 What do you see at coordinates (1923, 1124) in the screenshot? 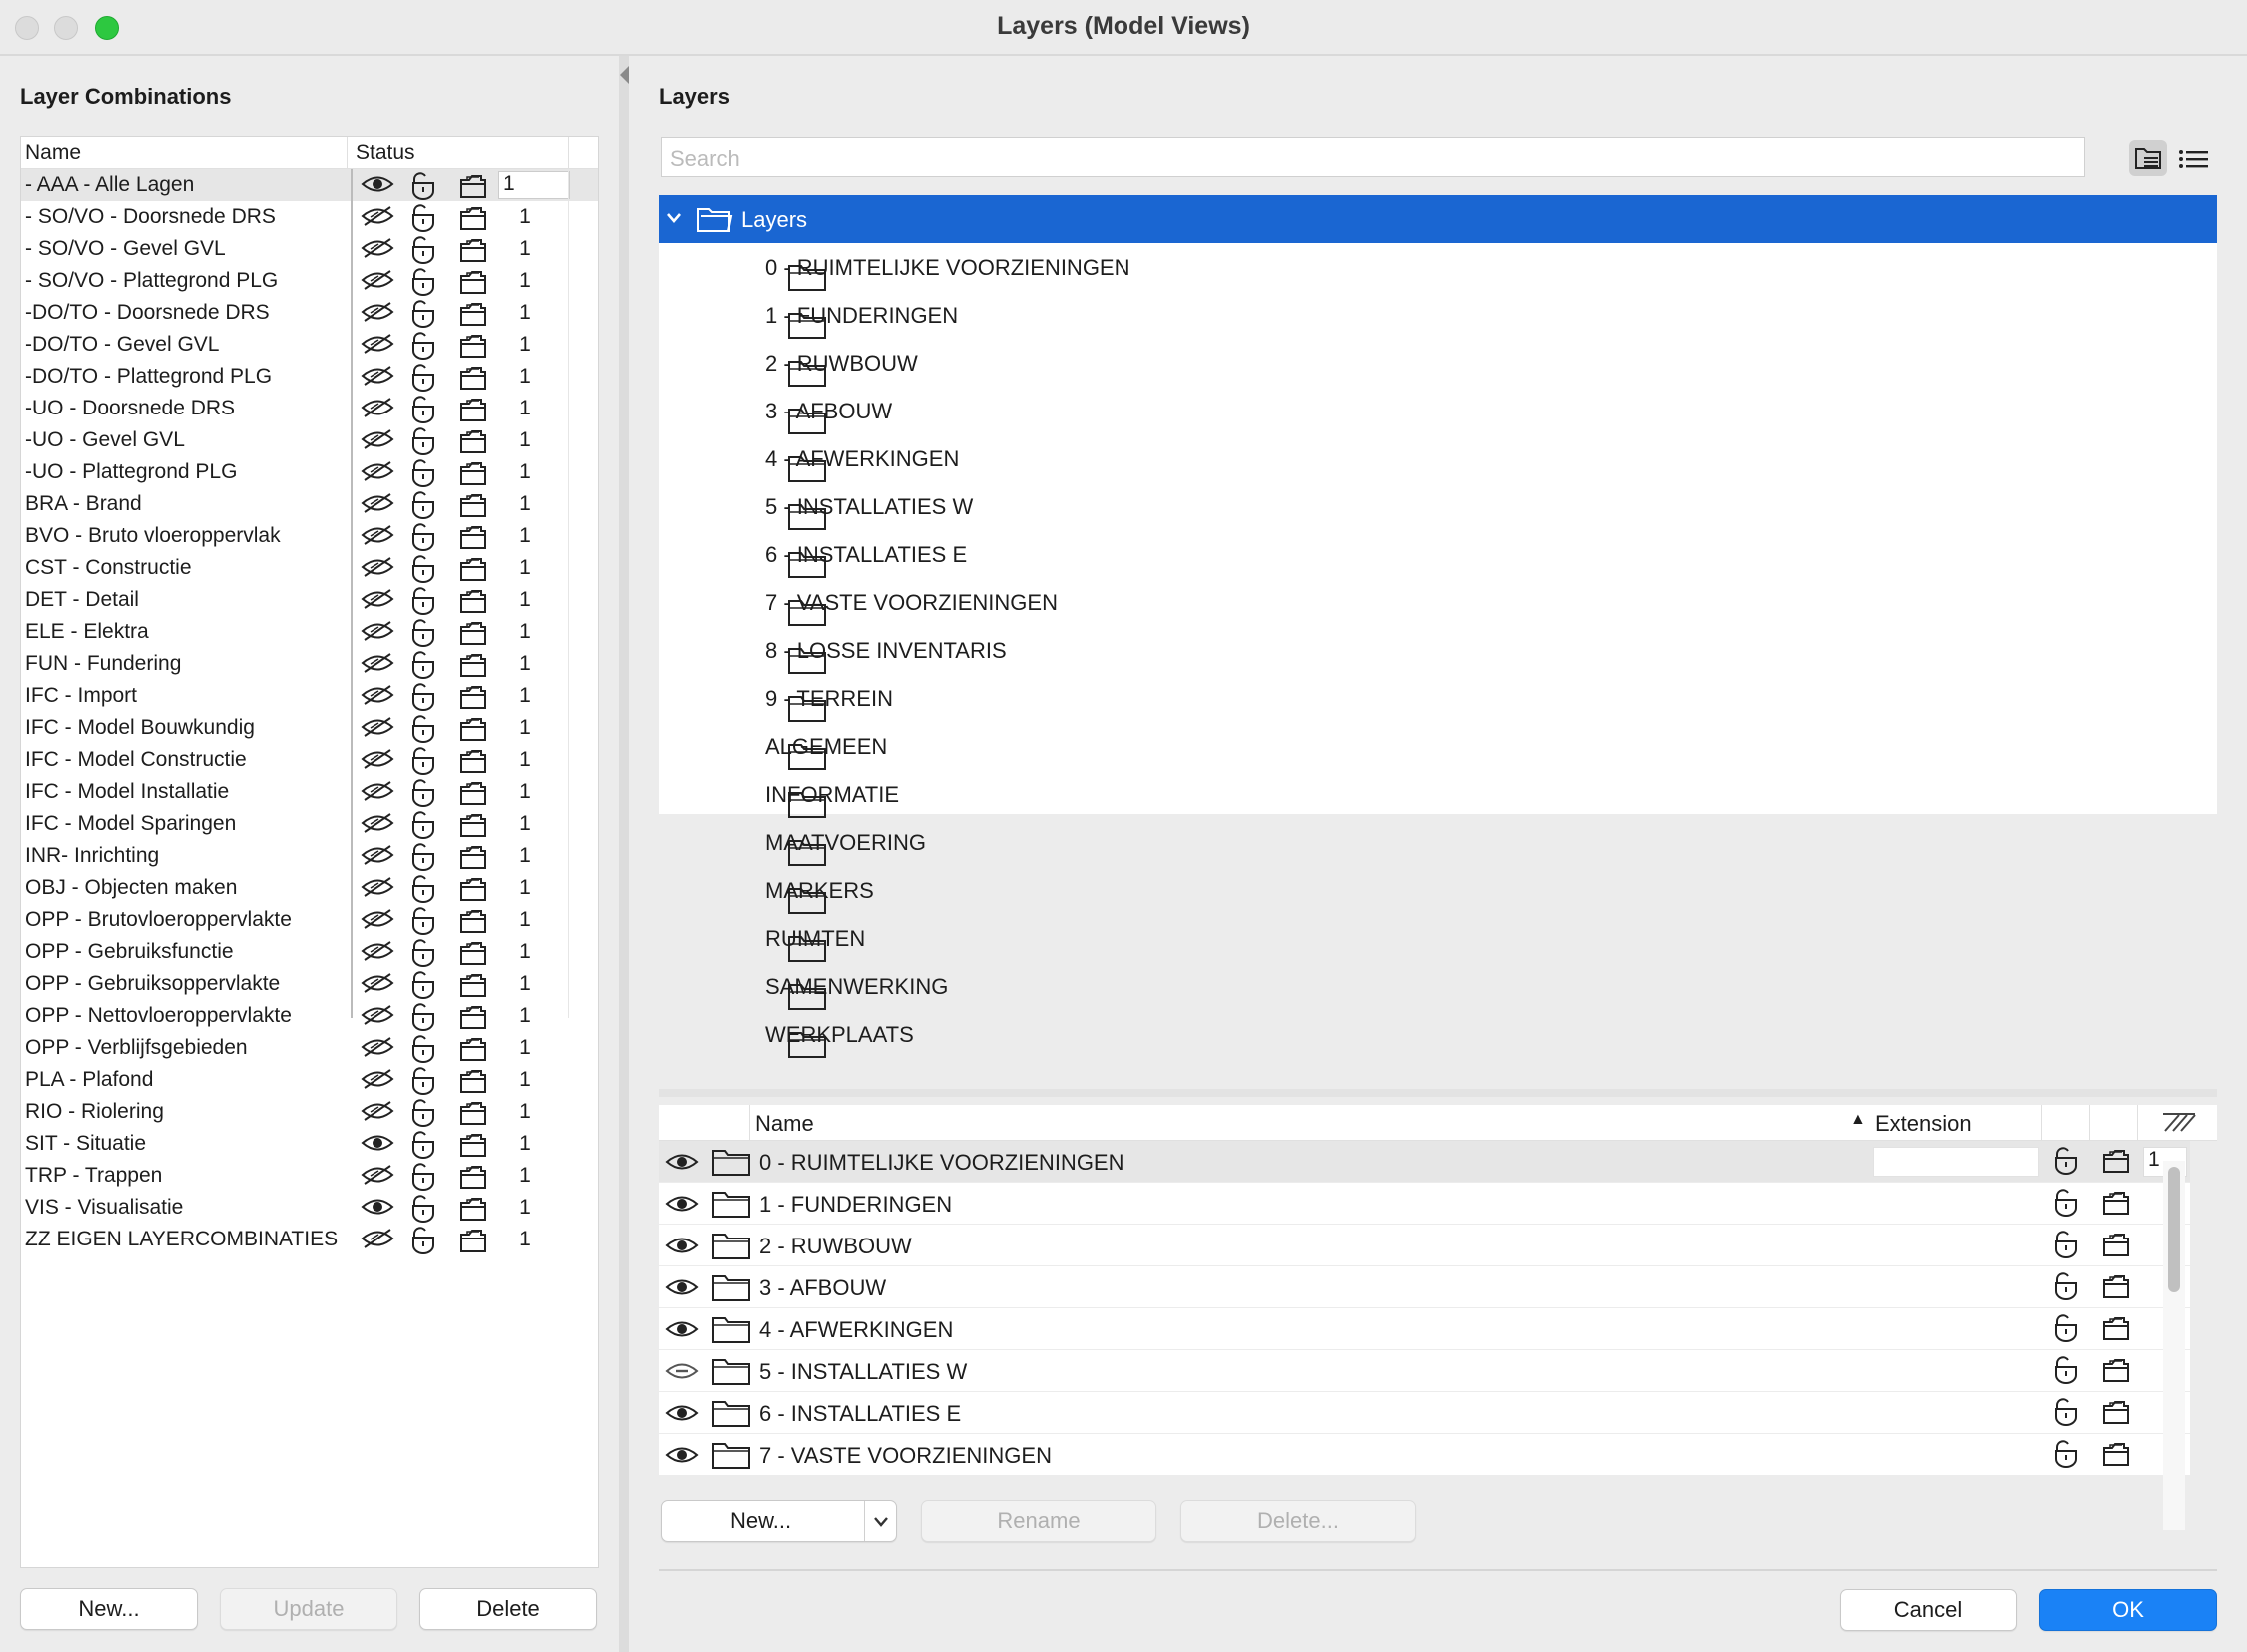
I see `extension-column-header: Extension` at bounding box center [1923, 1124].